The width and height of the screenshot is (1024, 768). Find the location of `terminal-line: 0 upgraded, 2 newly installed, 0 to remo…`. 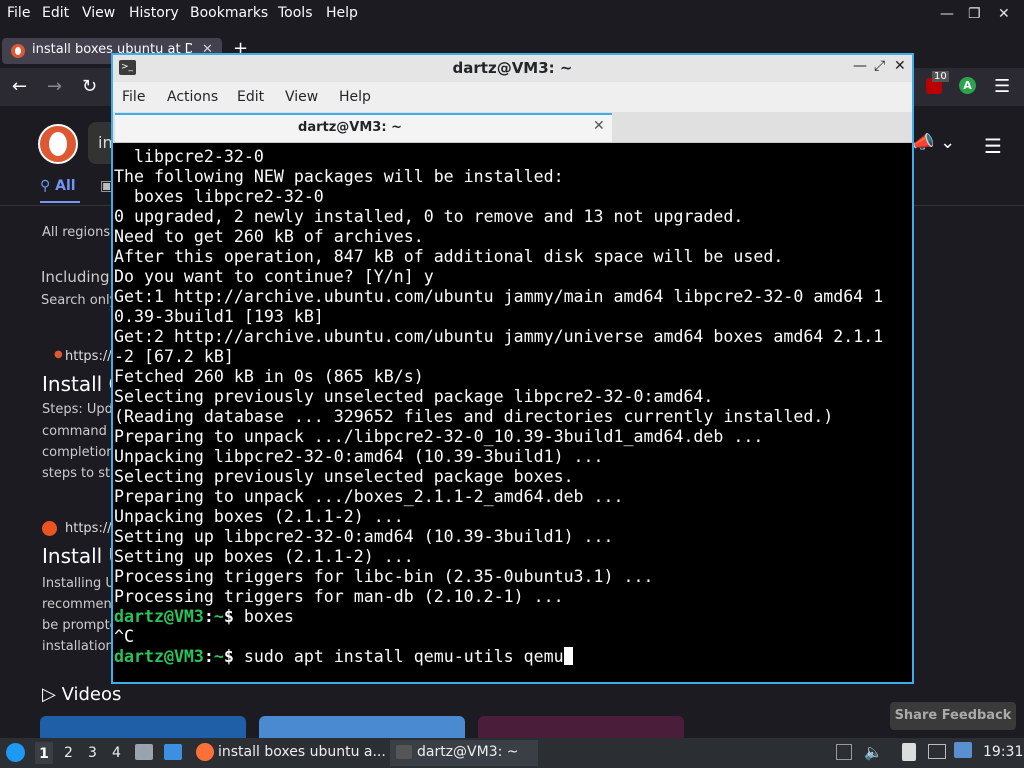

terminal-line: 0 upgraded, 2 newly installed, 0 to remo… is located at coordinates (429, 216).